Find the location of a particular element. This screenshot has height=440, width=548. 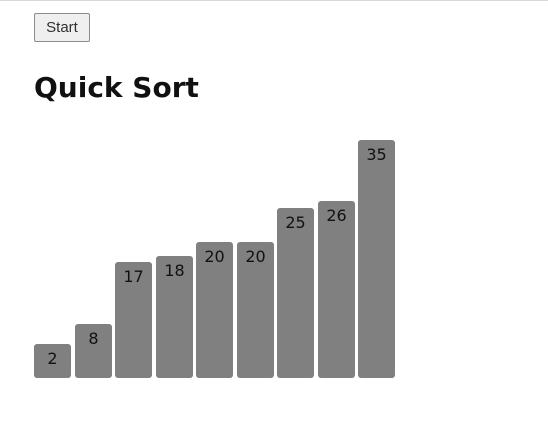

bar-value-label: 18 is located at coordinates (174, 270).